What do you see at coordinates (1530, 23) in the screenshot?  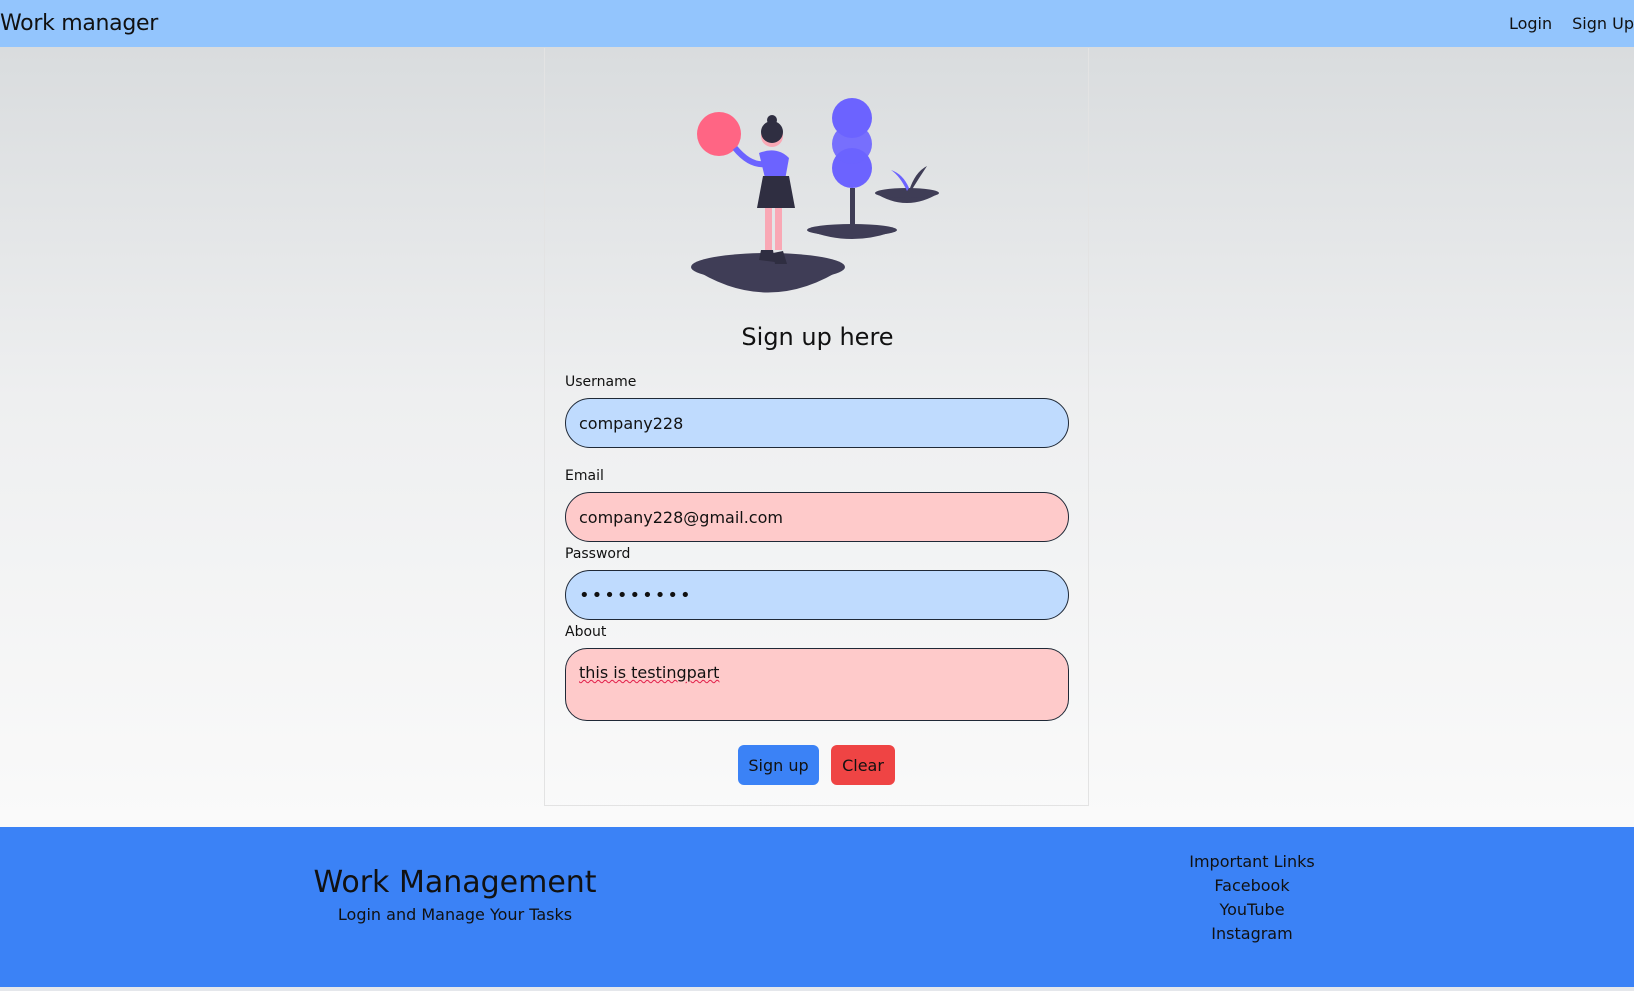 I see `nav-login-link: Login` at bounding box center [1530, 23].